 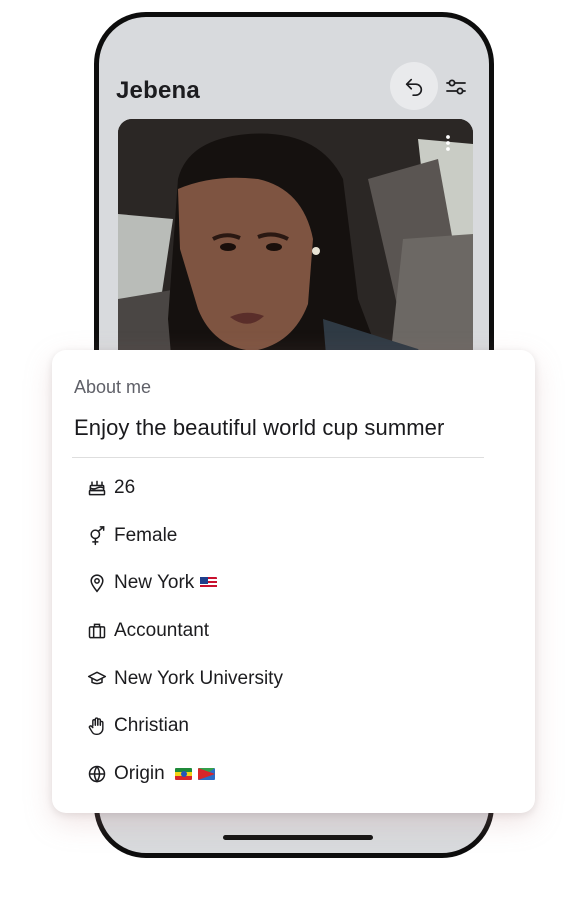 I want to click on detail-age-text: 26, so click(x=125, y=487).